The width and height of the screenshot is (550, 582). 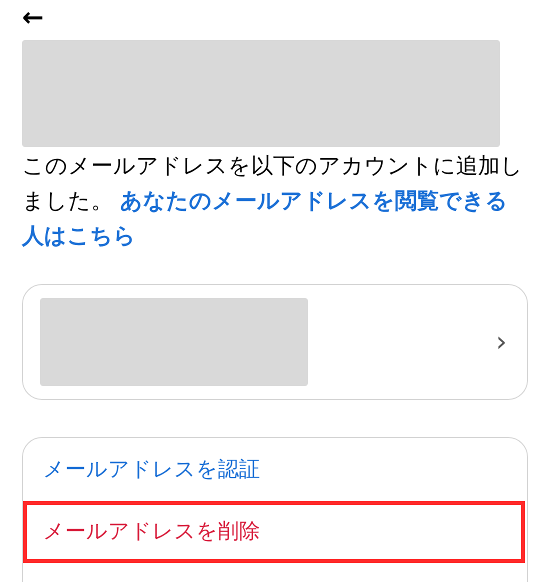 What do you see at coordinates (274, 532) in the screenshot?
I see `action-item: メールアドレスを削除` at bounding box center [274, 532].